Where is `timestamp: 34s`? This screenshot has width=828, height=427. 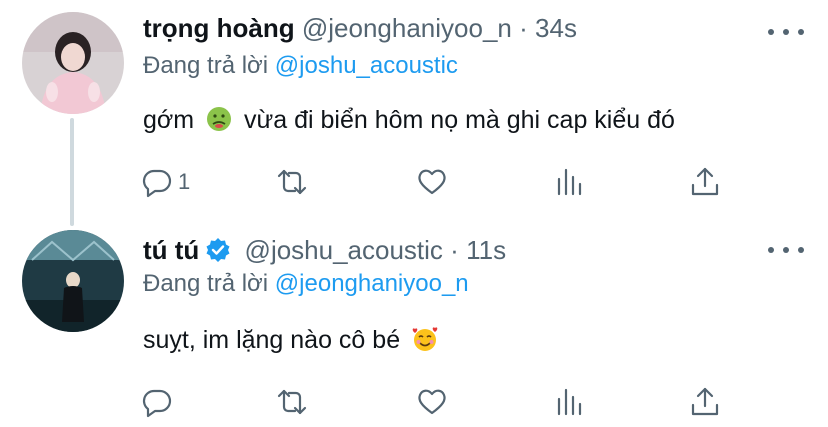 timestamp: 34s is located at coordinates (556, 28).